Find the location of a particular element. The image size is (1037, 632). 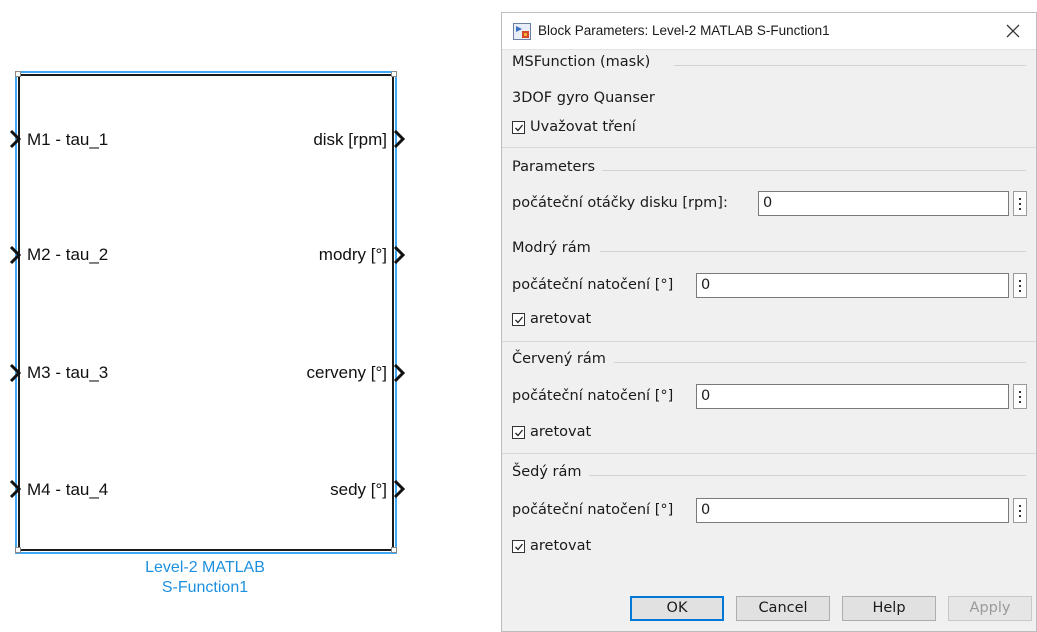

input-port-label-1: M1 - tau_1 is located at coordinates (68, 139).